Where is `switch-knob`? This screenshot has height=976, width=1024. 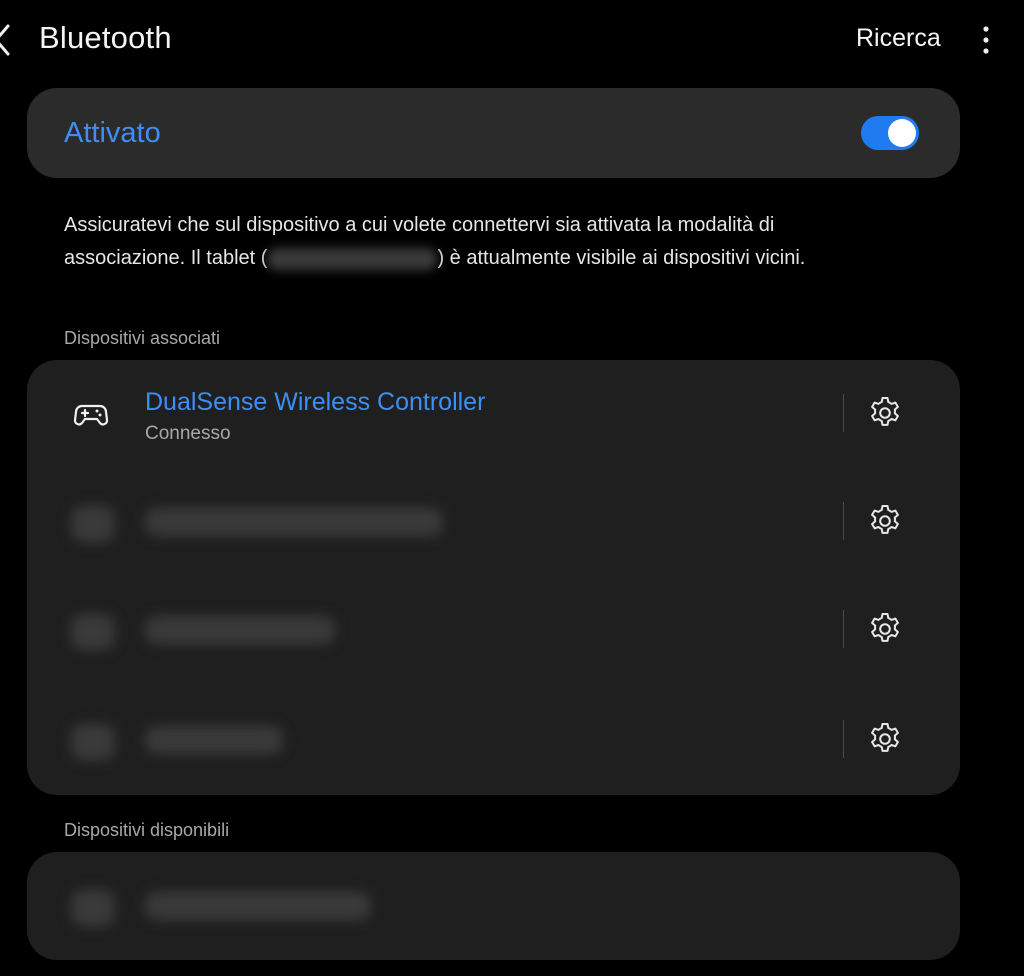 switch-knob is located at coordinates (902, 133).